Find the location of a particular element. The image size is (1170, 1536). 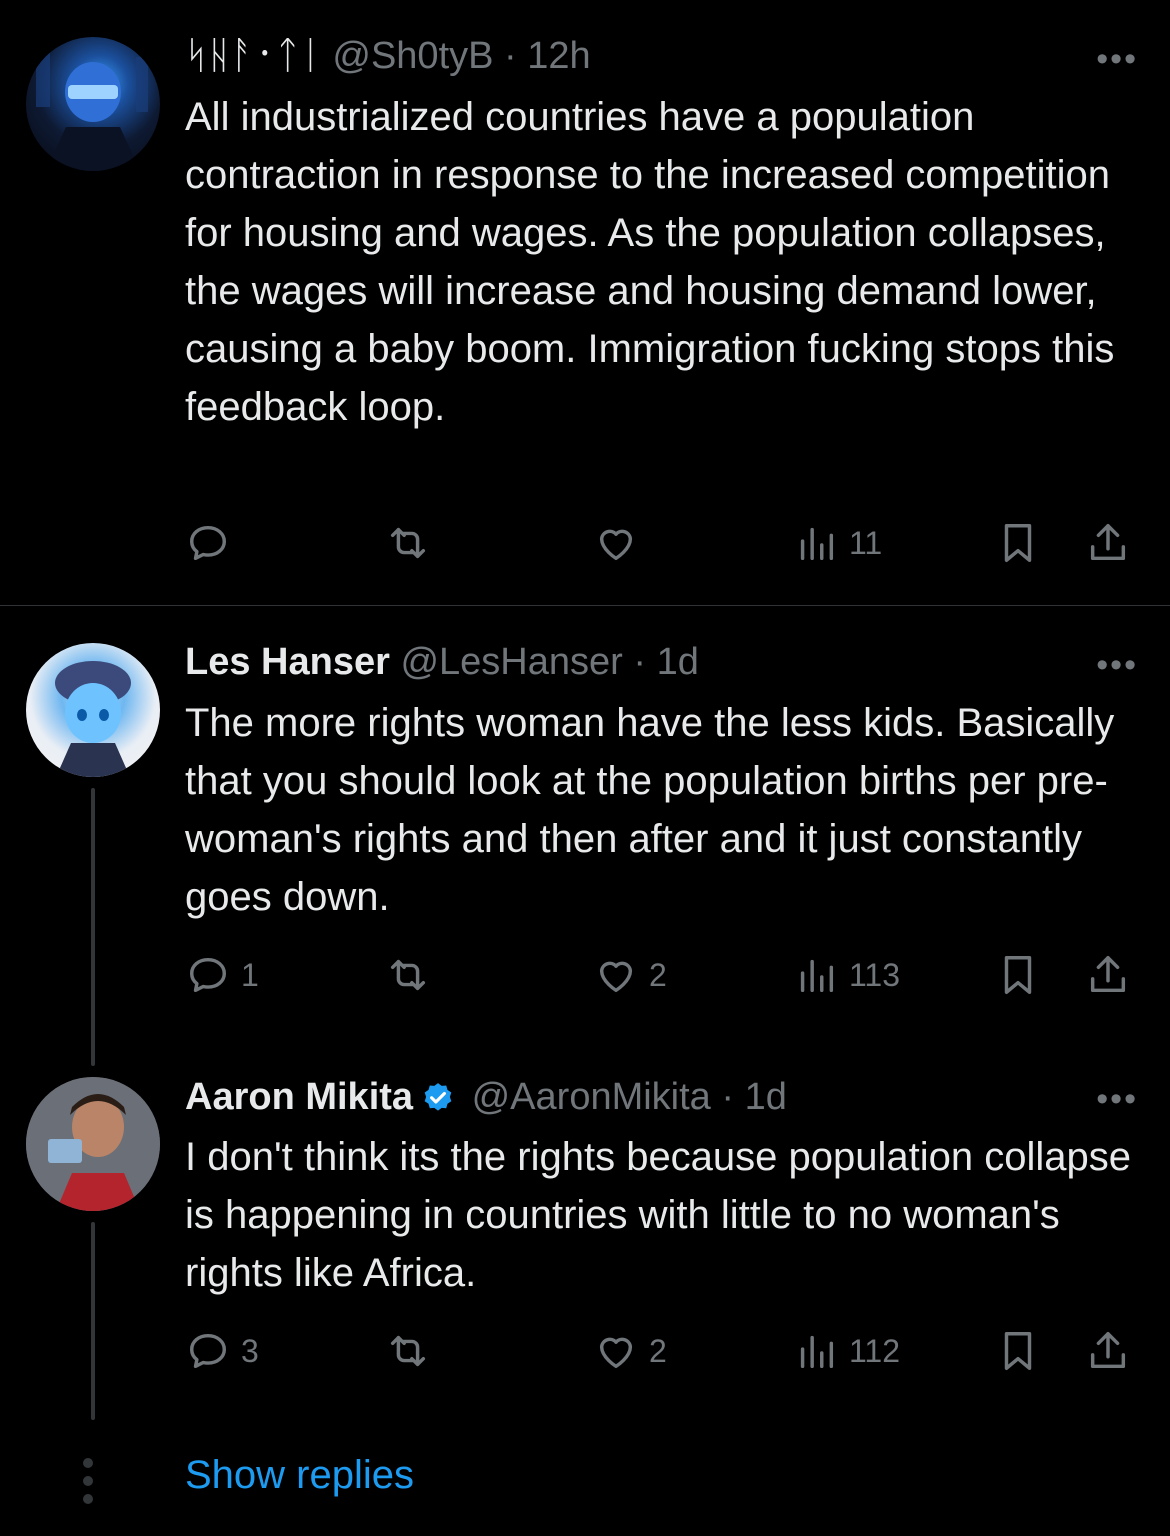

tweet-actions: 1 2 113 is located at coordinates (665, 975).